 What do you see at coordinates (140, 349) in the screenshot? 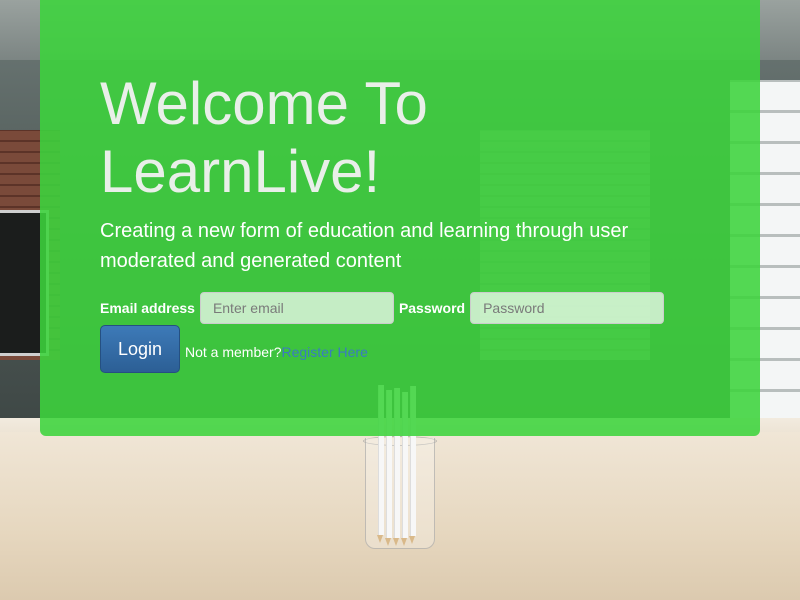
I see `login-button: Login` at bounding box center [140, 349].